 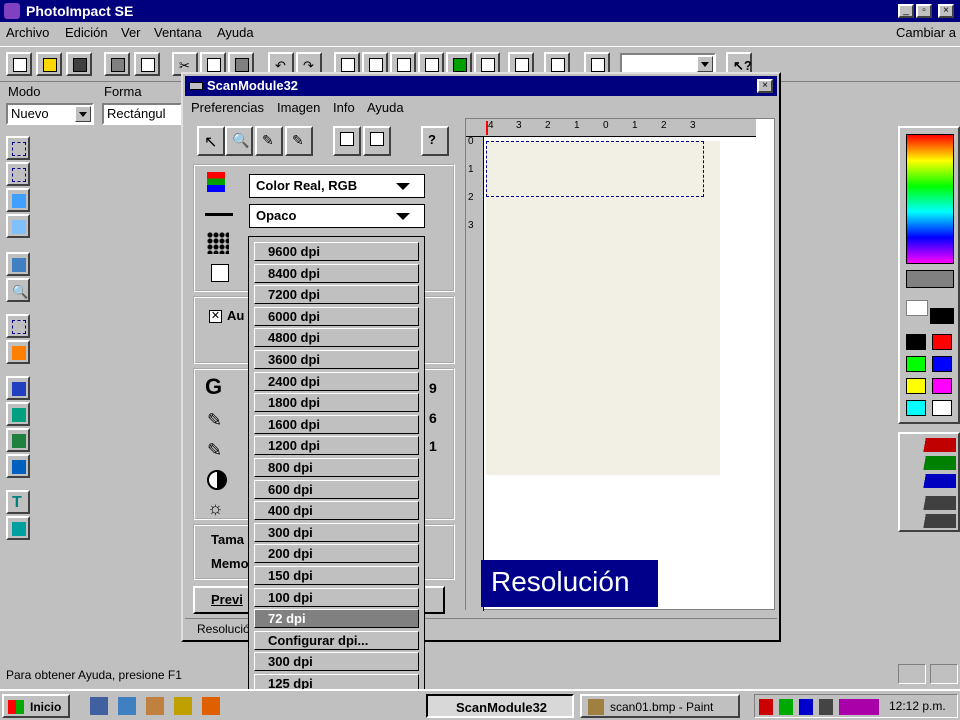 What do you see at coordinates (18, 352) in the screenshot?
I see `transform-tool` at bounding box center [18, 352].